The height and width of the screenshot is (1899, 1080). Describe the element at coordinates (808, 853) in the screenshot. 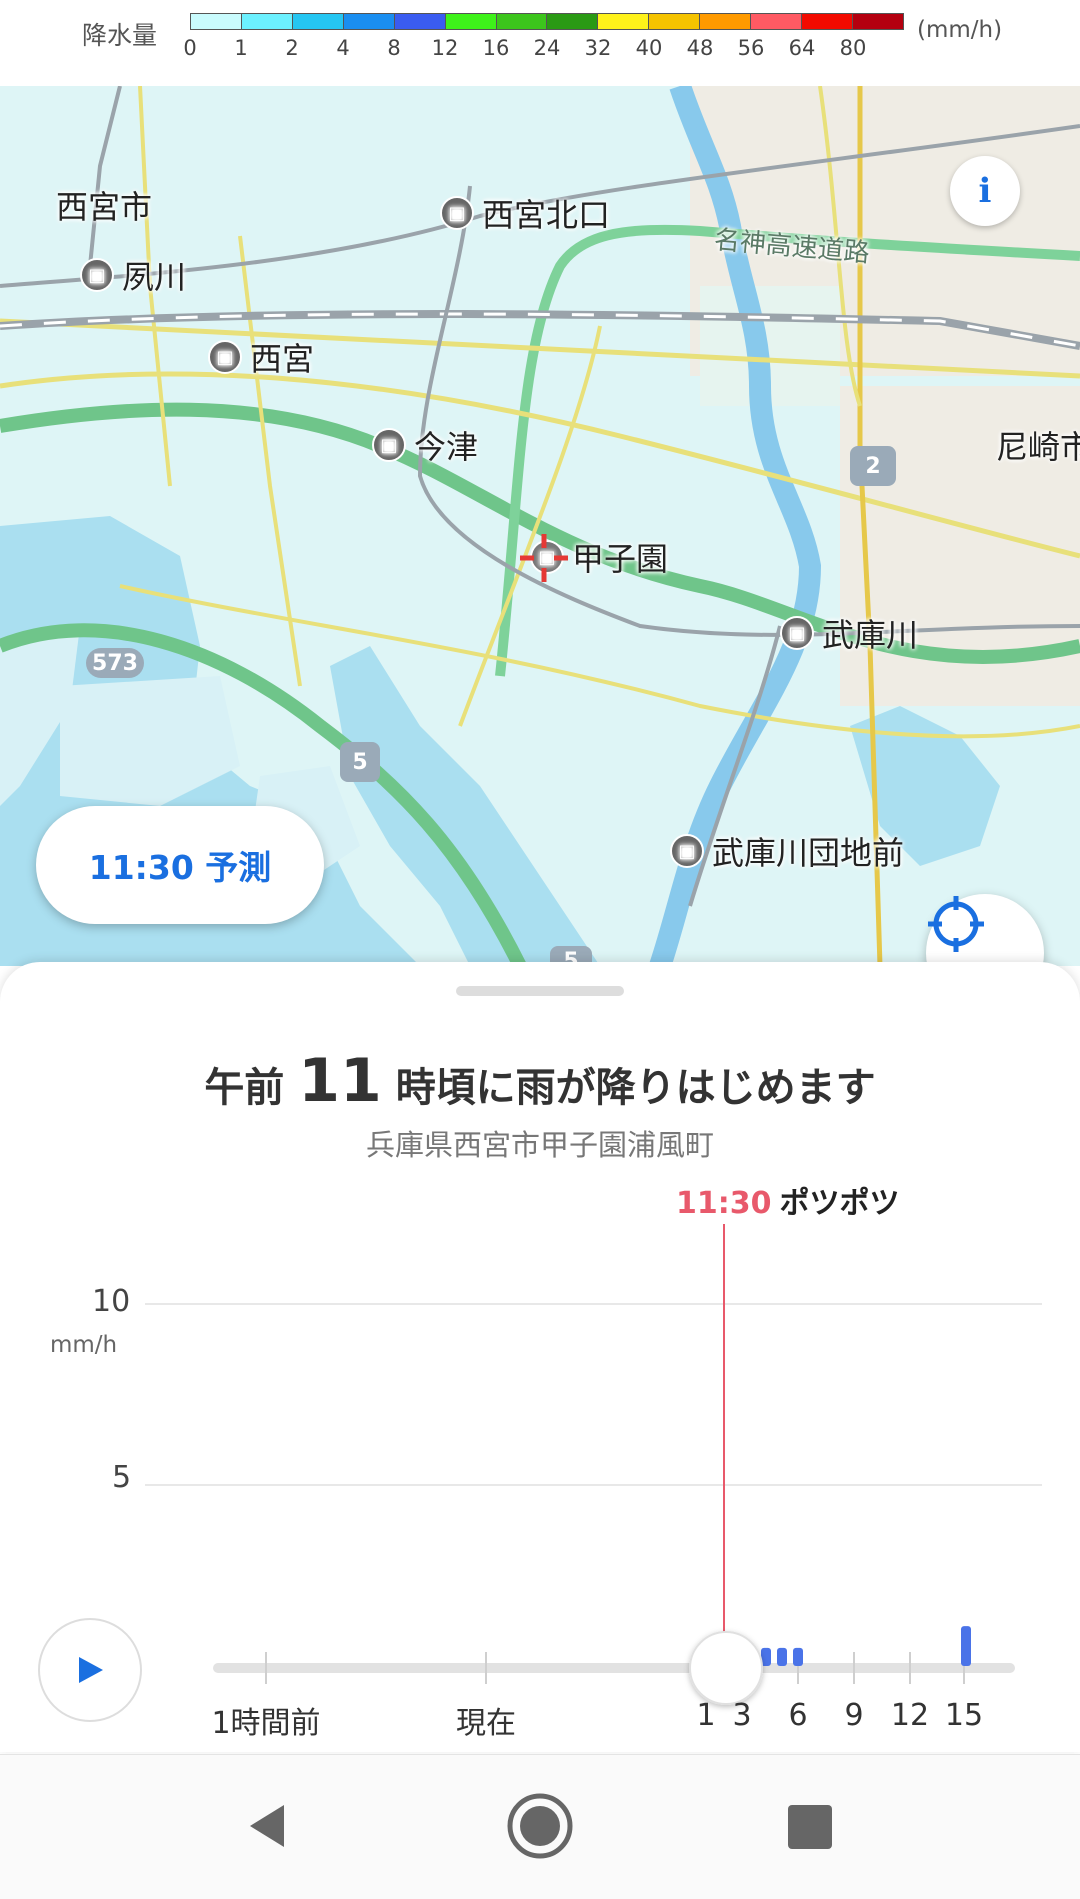

I see `station-label: 武庫川団地前` at that location.